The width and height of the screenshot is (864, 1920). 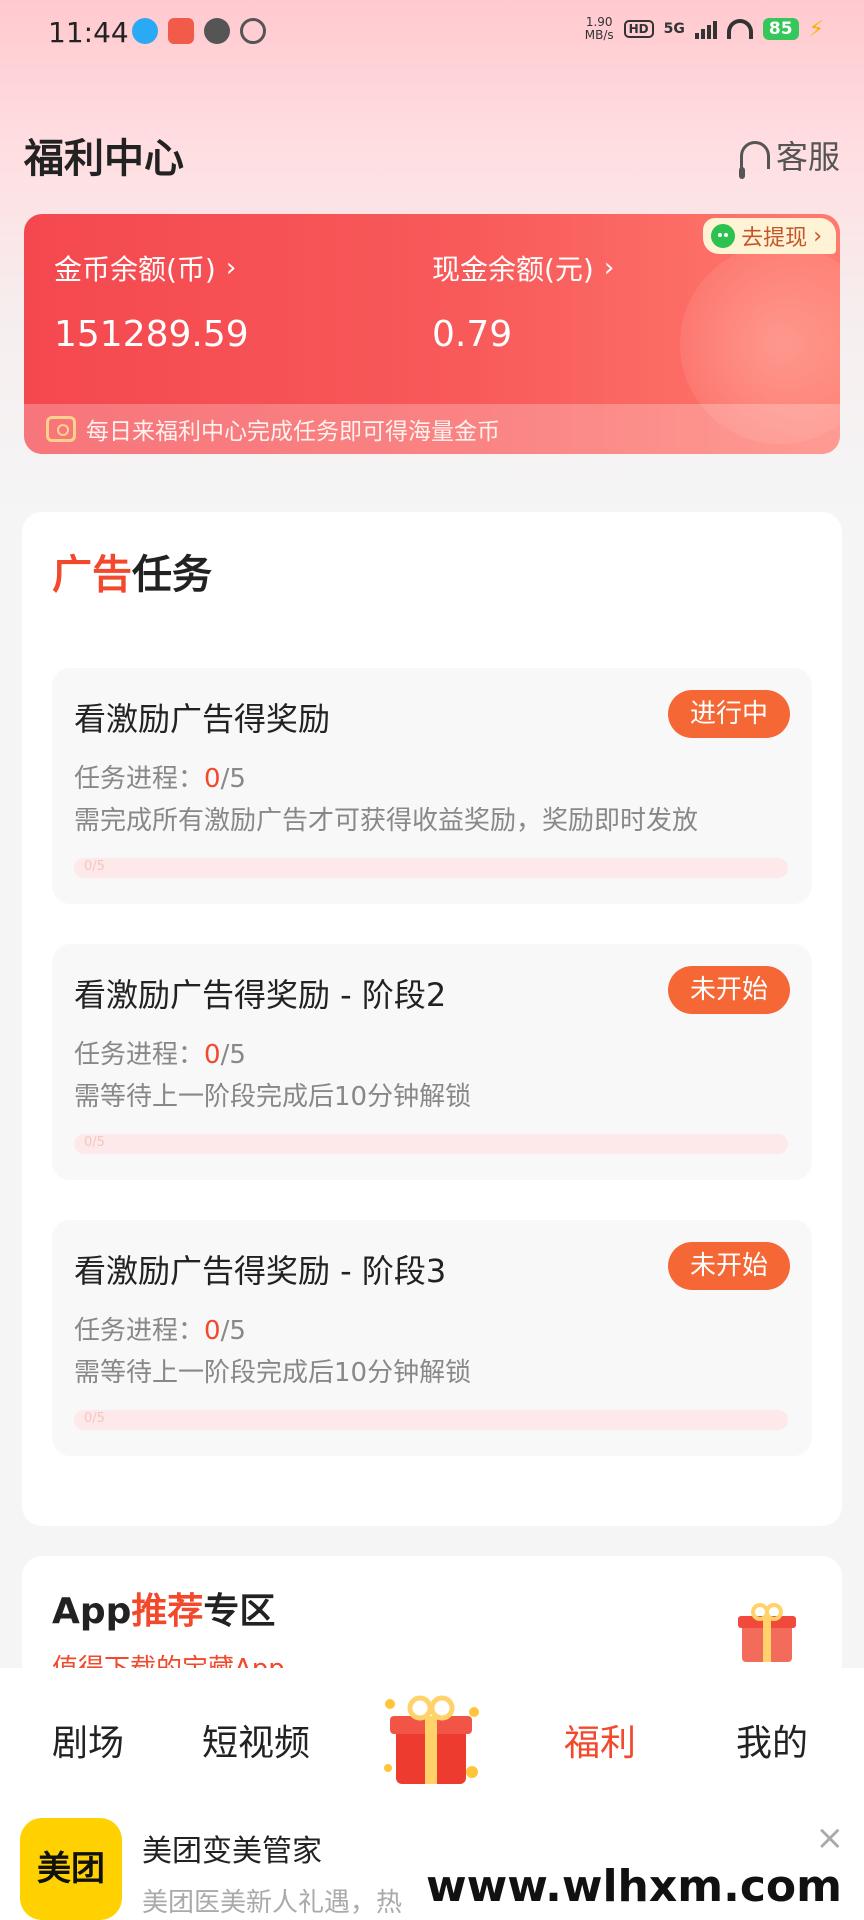 I want to click on task-title: 看激励广告得奖励 - 阶段3, so click(x=260, y=1271).